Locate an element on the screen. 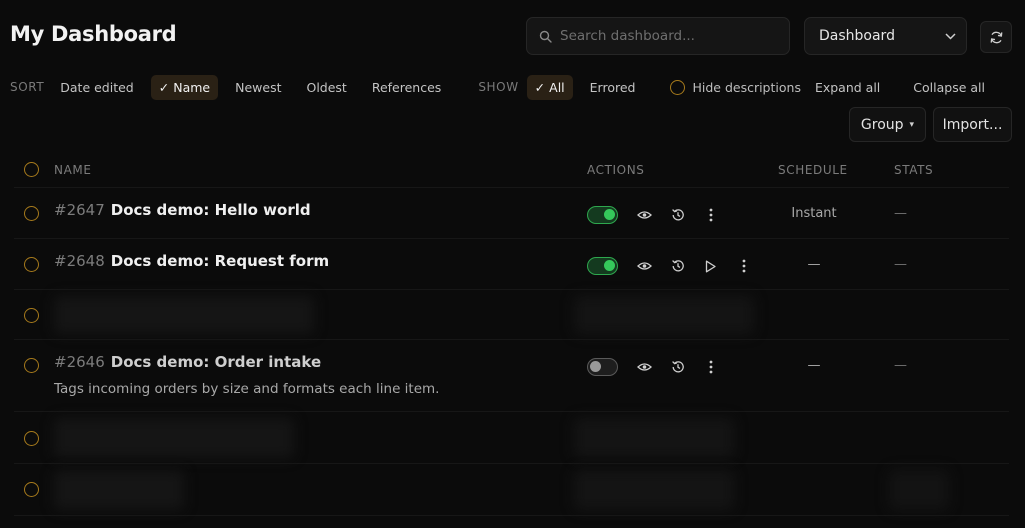 The image size is (1025, 528). search-box is located at coordinates (658, 36).